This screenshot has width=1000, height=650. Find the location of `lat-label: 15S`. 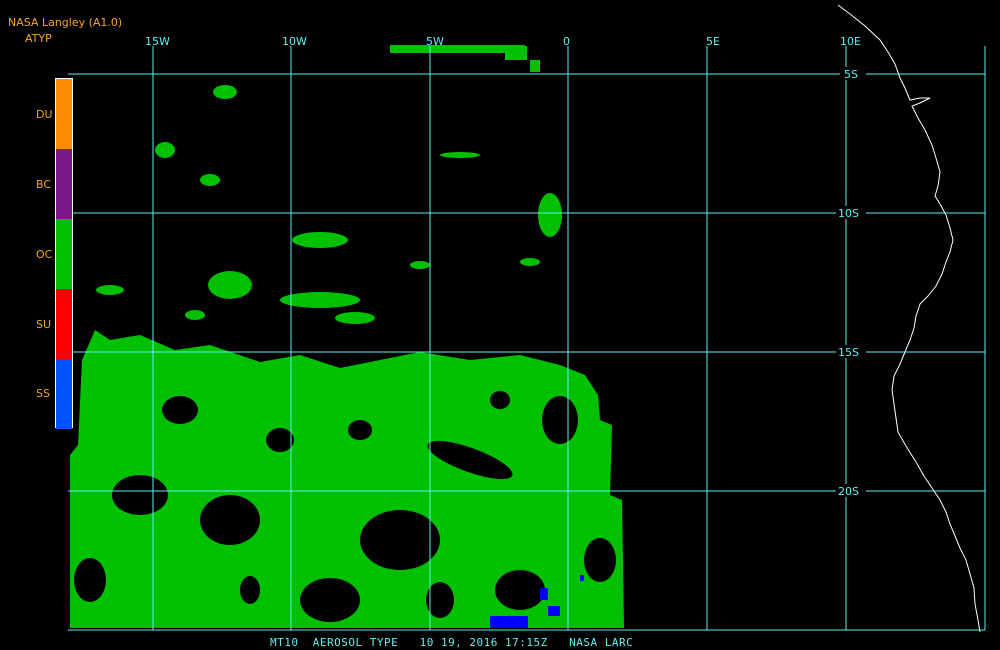

lat-label: 15S is located at coordinates (848, 352).